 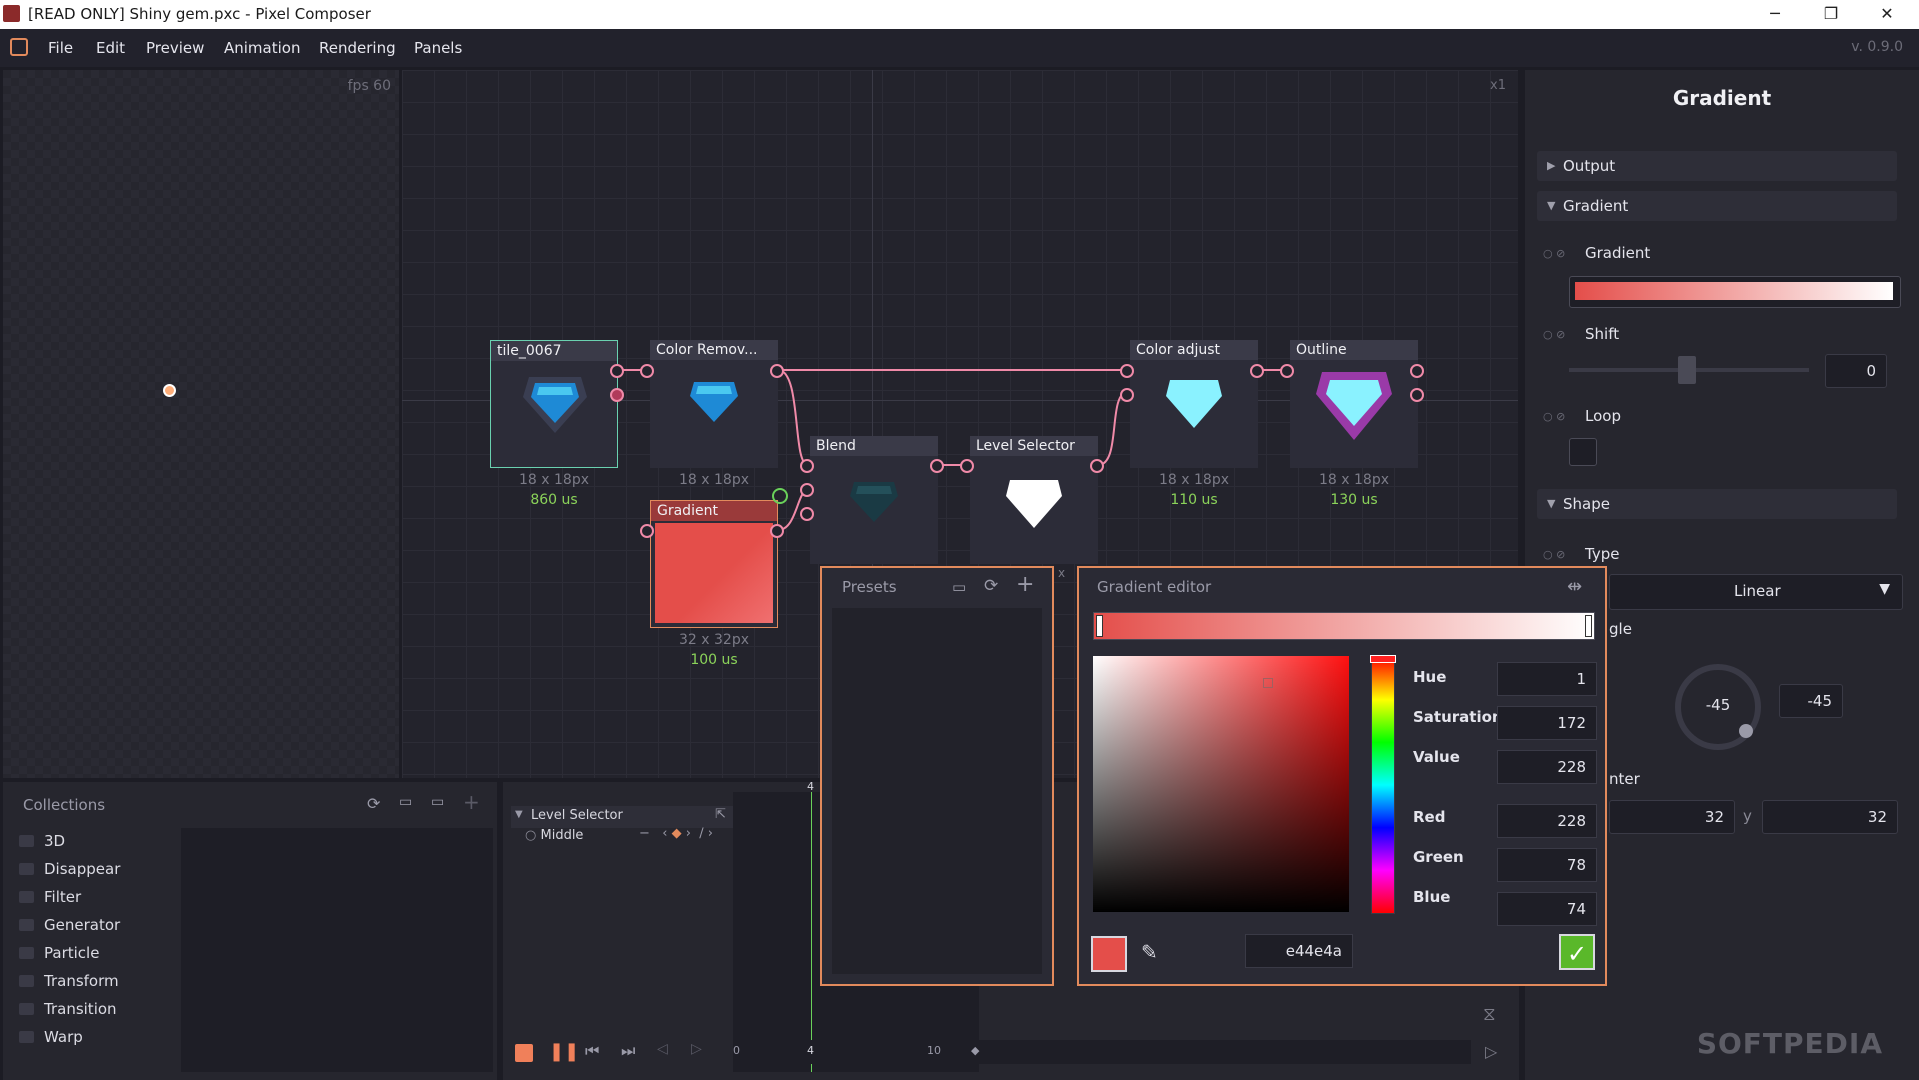 What do you see at coordinates (1811, 701) in the screenshot?
I see `angle-input: -45` at bounding box center [1811, 701].